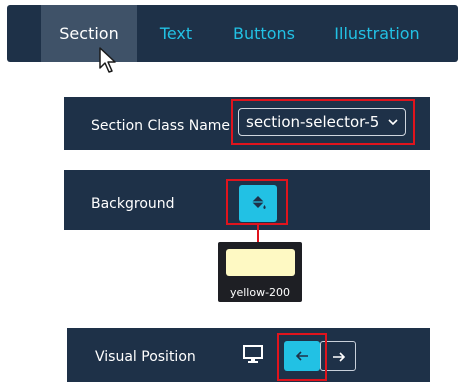  I want to click on tab-illustration: Illustration, so click(377, 33).